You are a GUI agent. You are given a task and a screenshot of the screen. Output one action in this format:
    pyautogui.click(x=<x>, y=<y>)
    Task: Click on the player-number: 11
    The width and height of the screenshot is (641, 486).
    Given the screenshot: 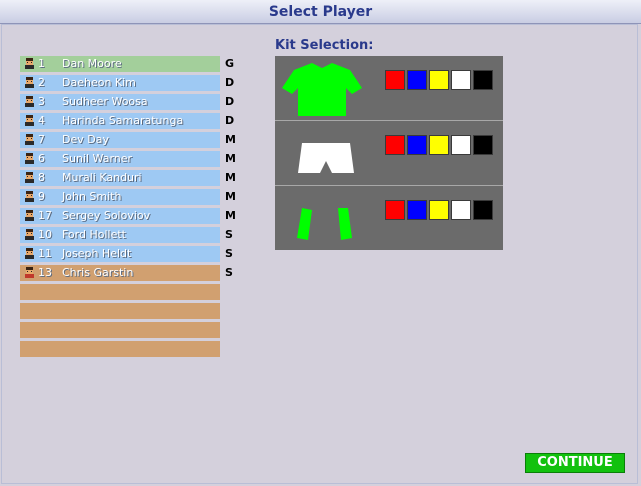 What is the action you would take?
    pyautogui.click(x=45, y=253)
    